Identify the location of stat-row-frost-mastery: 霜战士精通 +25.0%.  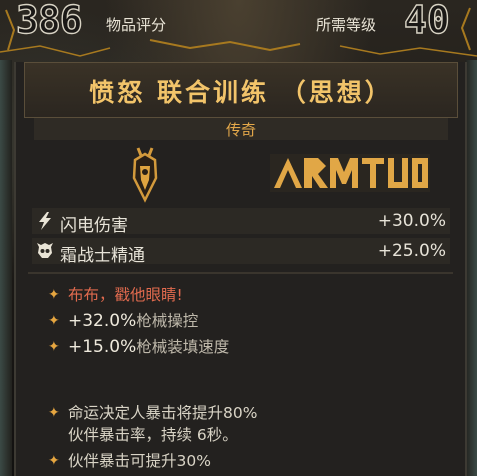
(241, 252).